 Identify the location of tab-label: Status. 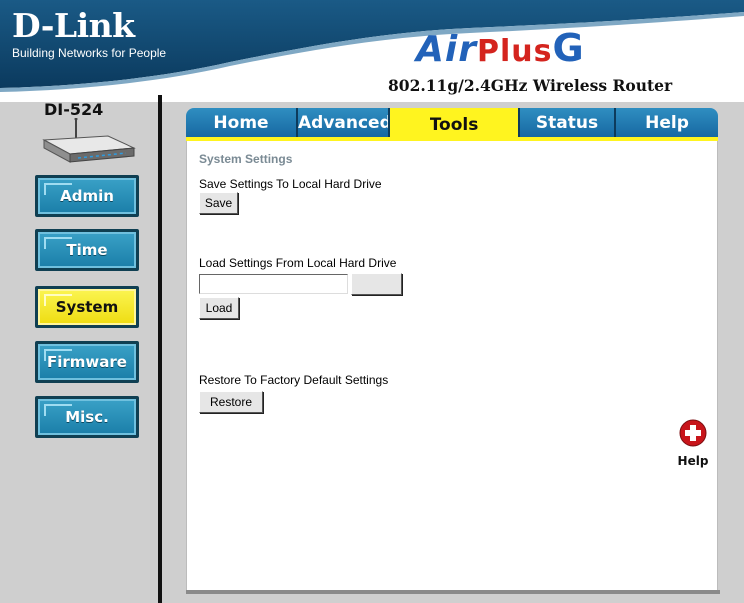
(567, 123).